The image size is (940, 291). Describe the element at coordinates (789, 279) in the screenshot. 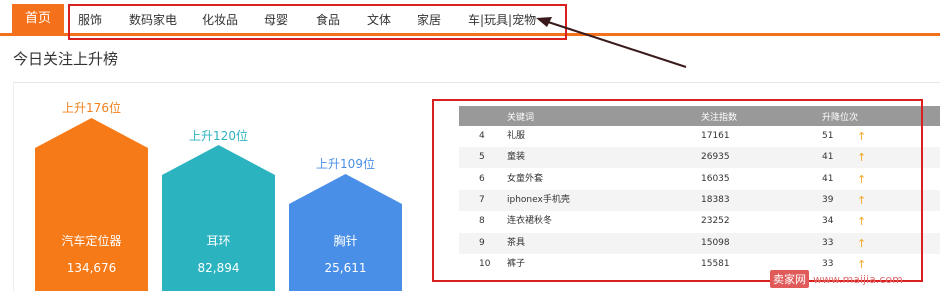

I see `watermark-badge: 卖家网` at that location.